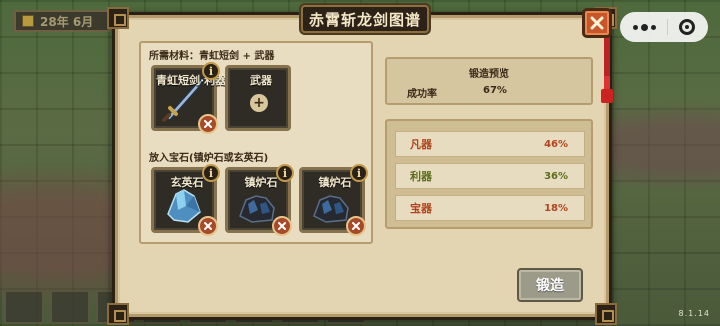 This screenshot has width=720, height=326. Describe the element at coordinates (645, 27) in the screenshot. I see `more-icon` at that location.